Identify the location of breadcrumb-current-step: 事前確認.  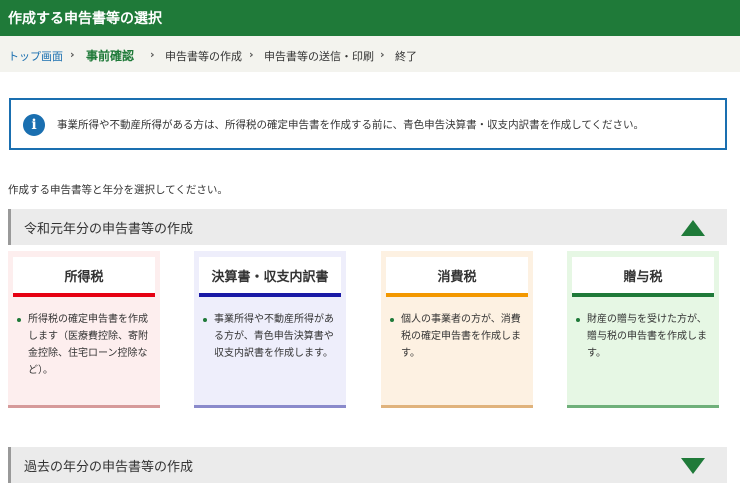
(110, 56).